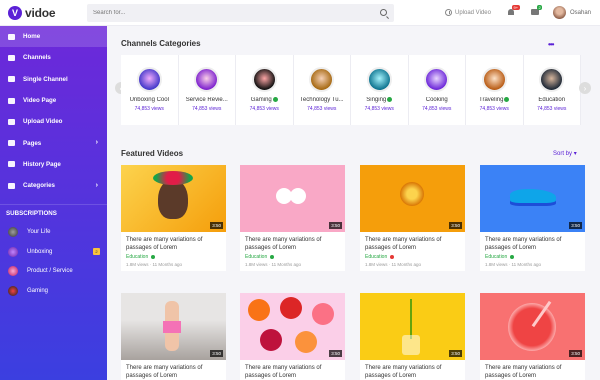 The height and width of the screenshot is (380, 600). I want to click on category-card: Singing 74,853 views, so click(380, 90).